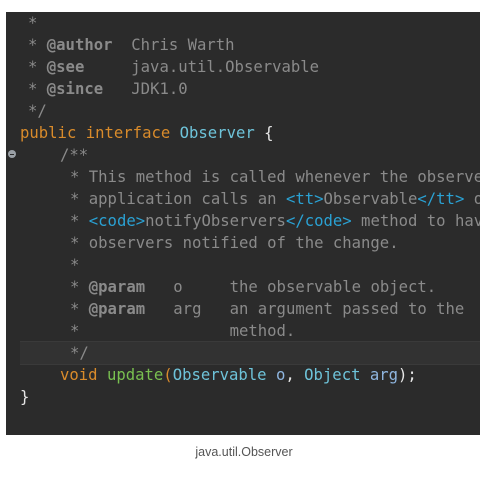 The image size is (488, 477). I want to click on current-line-highlight, so click(250, 353).